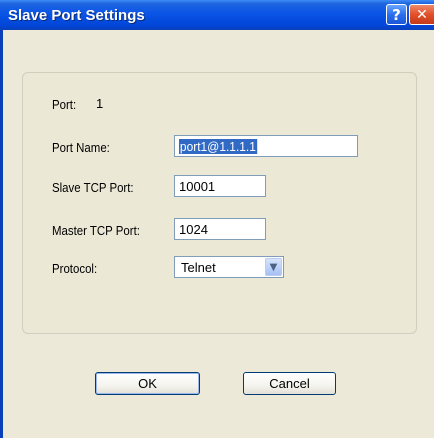 Image resolution: width=434 pixels, height=438 pixels. What do you see at coordinates (218, 146) in the screenshot?
I see `port-name-value: port1@1.1.1.1` at bounding box center [218, 146].